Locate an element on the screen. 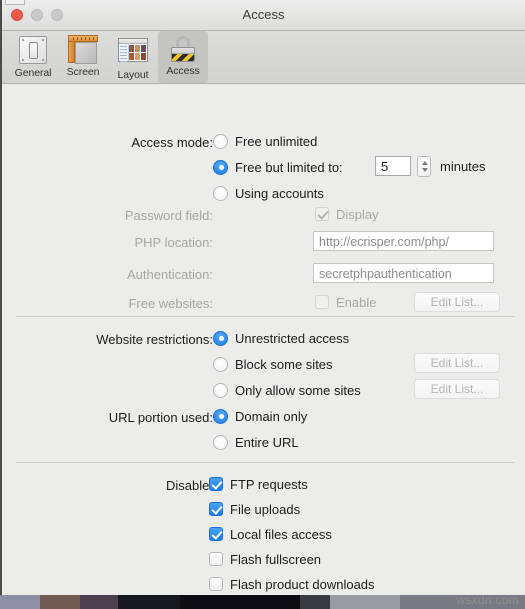 The width and height of the screenshot is (525, 609). restriction-option-unrestricted: Unrestricted access is located at coordinates (281, 338).